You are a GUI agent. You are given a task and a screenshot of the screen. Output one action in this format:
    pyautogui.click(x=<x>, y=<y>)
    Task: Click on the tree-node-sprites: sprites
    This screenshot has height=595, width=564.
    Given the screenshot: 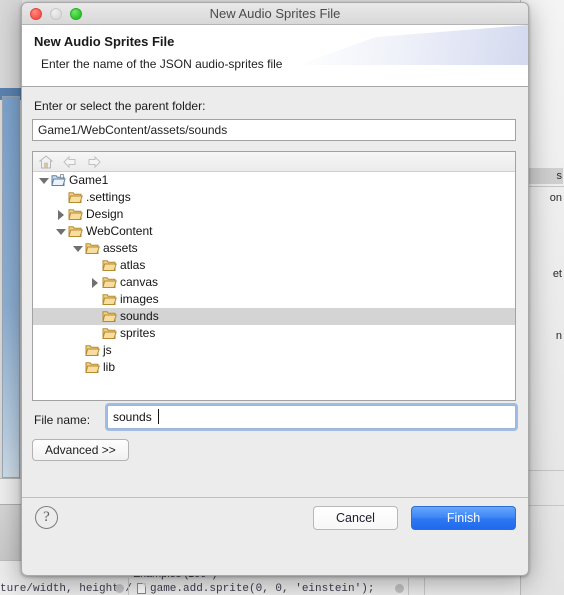 What is the action you would take?
    pyautogui.click(x=274, y=333)
    